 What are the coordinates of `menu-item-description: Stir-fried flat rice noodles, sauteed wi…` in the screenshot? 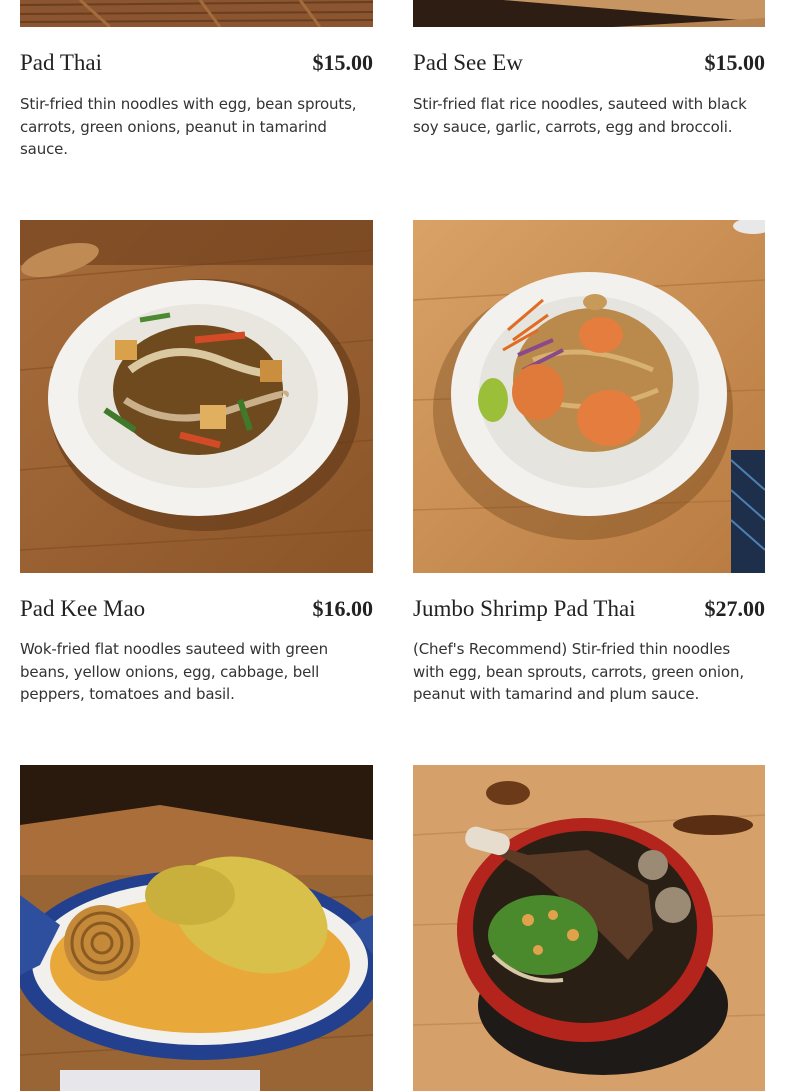 It's located at (580, 115).